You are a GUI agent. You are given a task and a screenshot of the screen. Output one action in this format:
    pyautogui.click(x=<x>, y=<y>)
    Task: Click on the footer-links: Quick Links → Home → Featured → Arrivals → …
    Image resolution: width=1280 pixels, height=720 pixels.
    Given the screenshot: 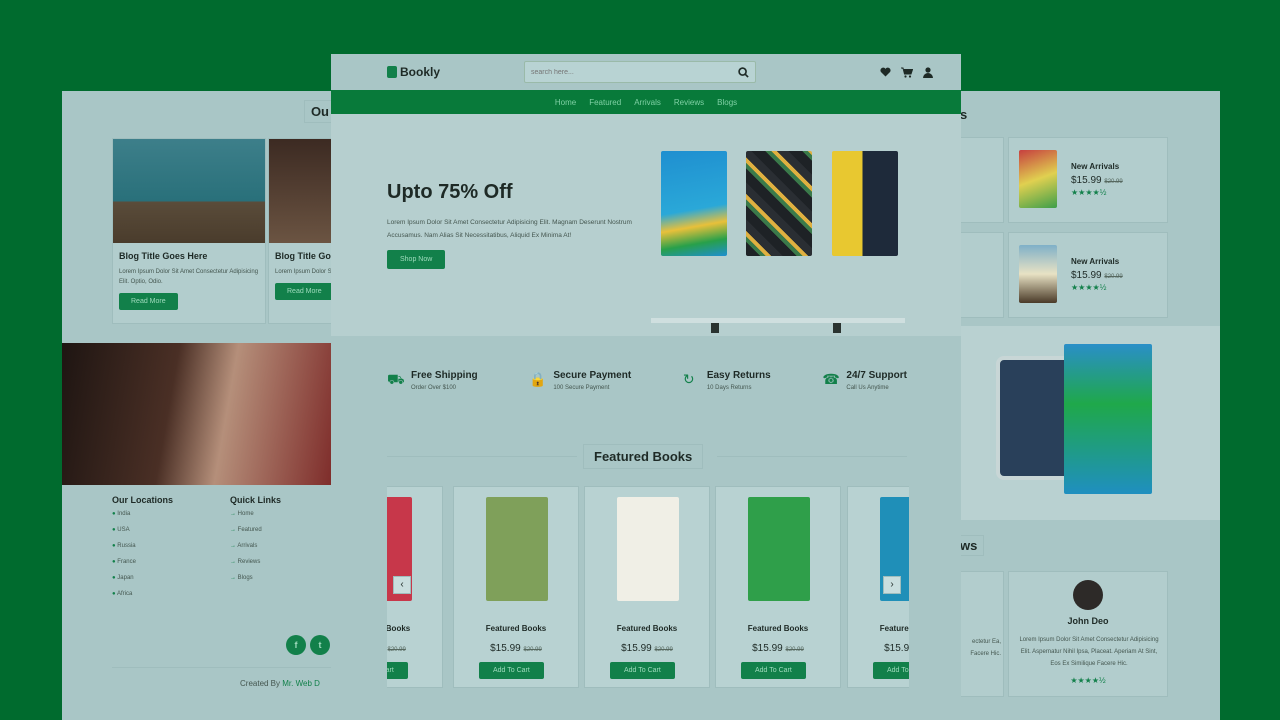 What is the action you would take?
    pyautogui.click(x=280, y=543)
    